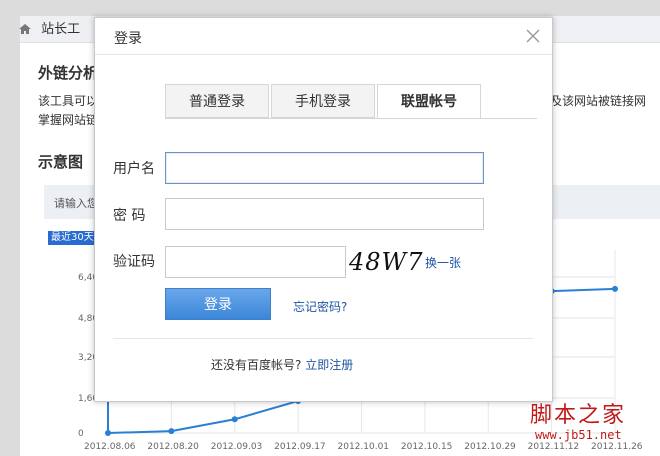 This screenshot has height=456, width=660. I want to click on username-input, so click(324, 168).